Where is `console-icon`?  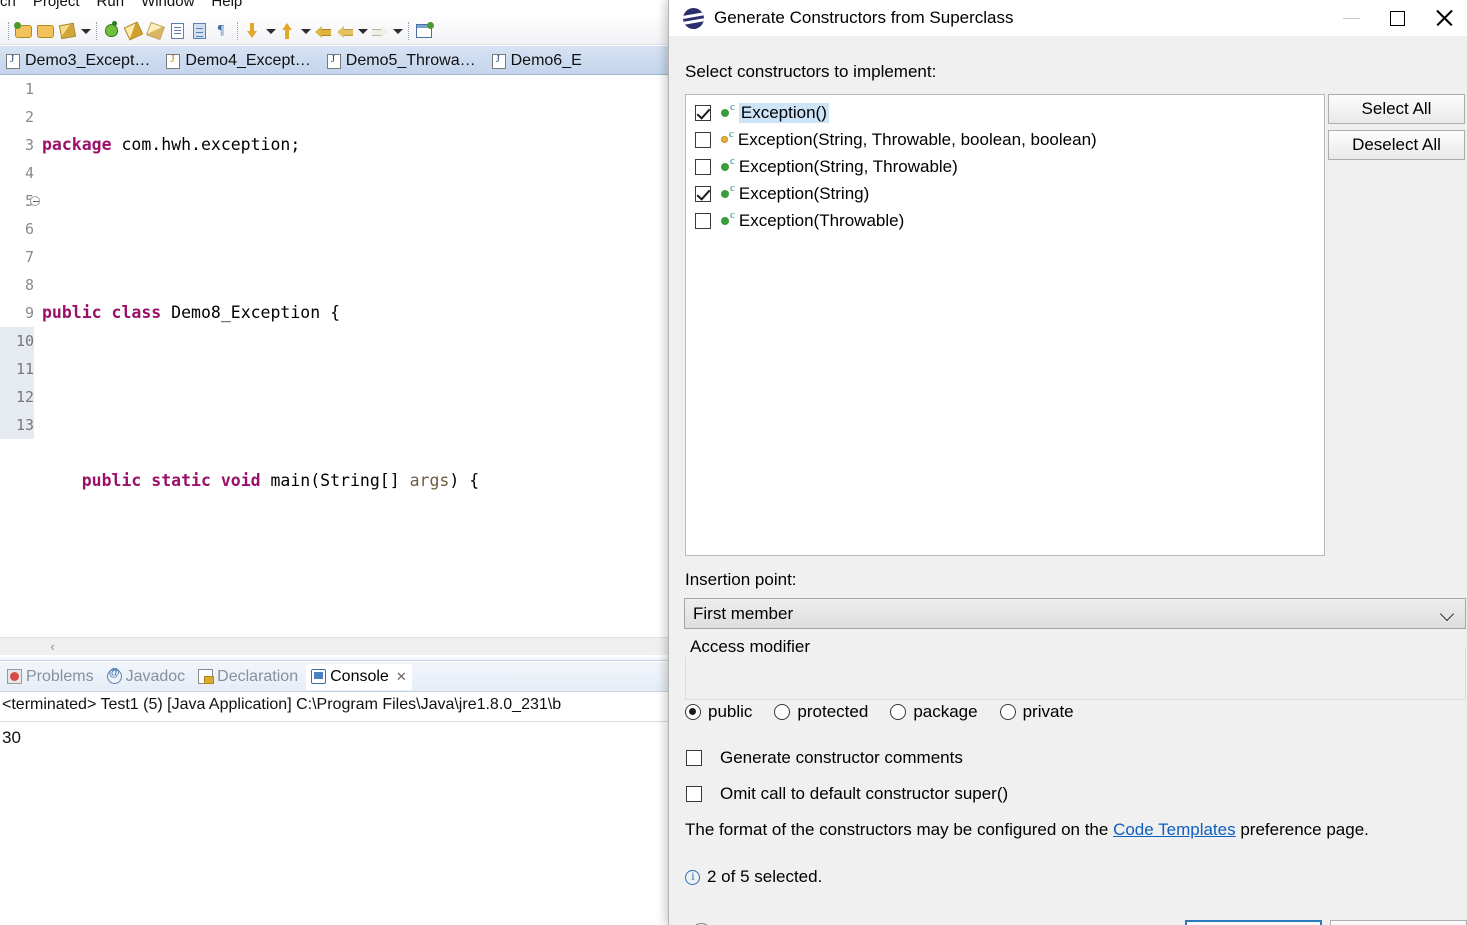 console-icon is located at coordinates (319, 676).